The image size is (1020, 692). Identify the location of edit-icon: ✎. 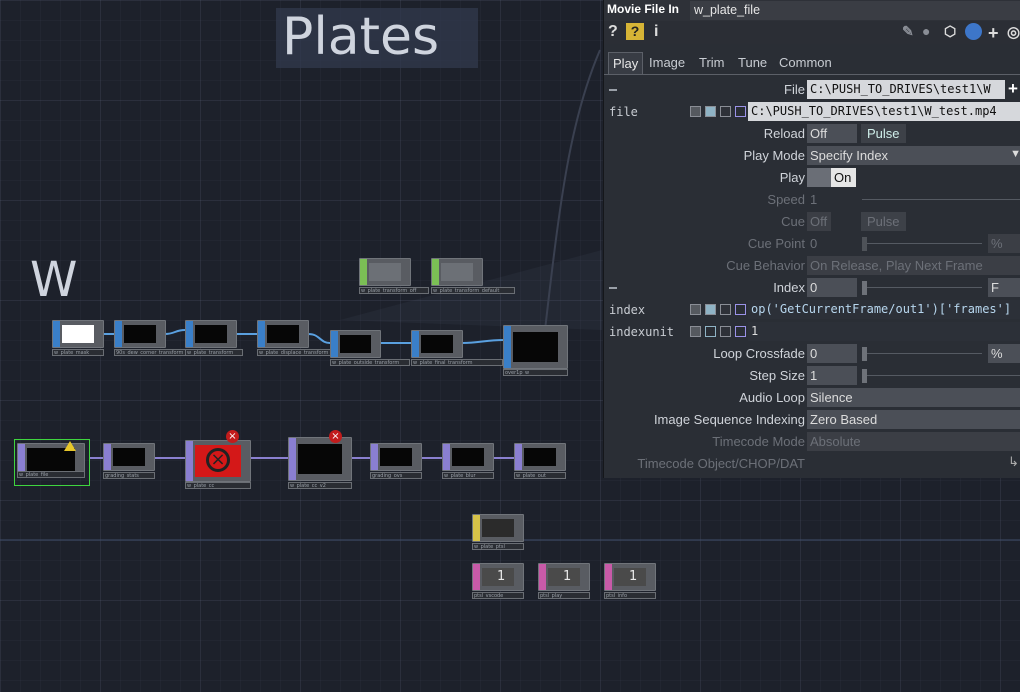
(908, 31).